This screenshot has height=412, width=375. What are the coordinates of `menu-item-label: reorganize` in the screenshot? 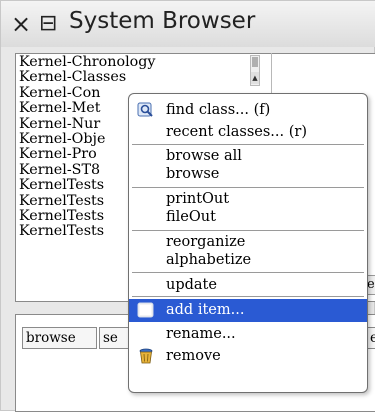 It's located at (206, 242).